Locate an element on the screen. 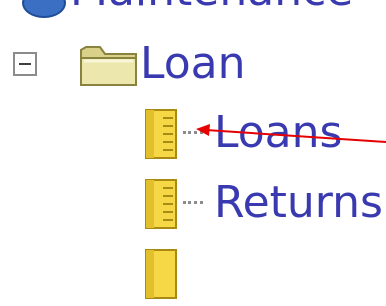  tree-item-loan-label: Loan is located at coordinates (193, 63).